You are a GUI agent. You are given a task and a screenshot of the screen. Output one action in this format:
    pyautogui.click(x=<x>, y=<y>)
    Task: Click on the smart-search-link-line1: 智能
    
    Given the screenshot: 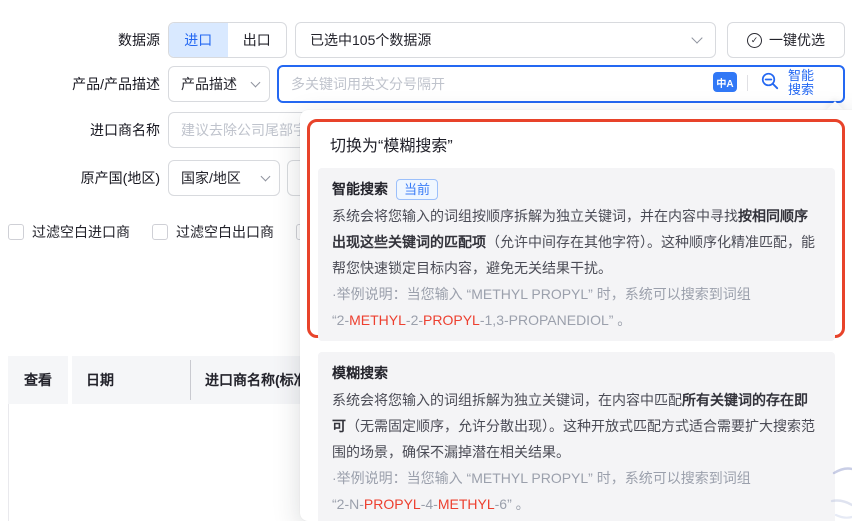 What is the action you would take?
    pyautogui.click(x=801, y=75)
    